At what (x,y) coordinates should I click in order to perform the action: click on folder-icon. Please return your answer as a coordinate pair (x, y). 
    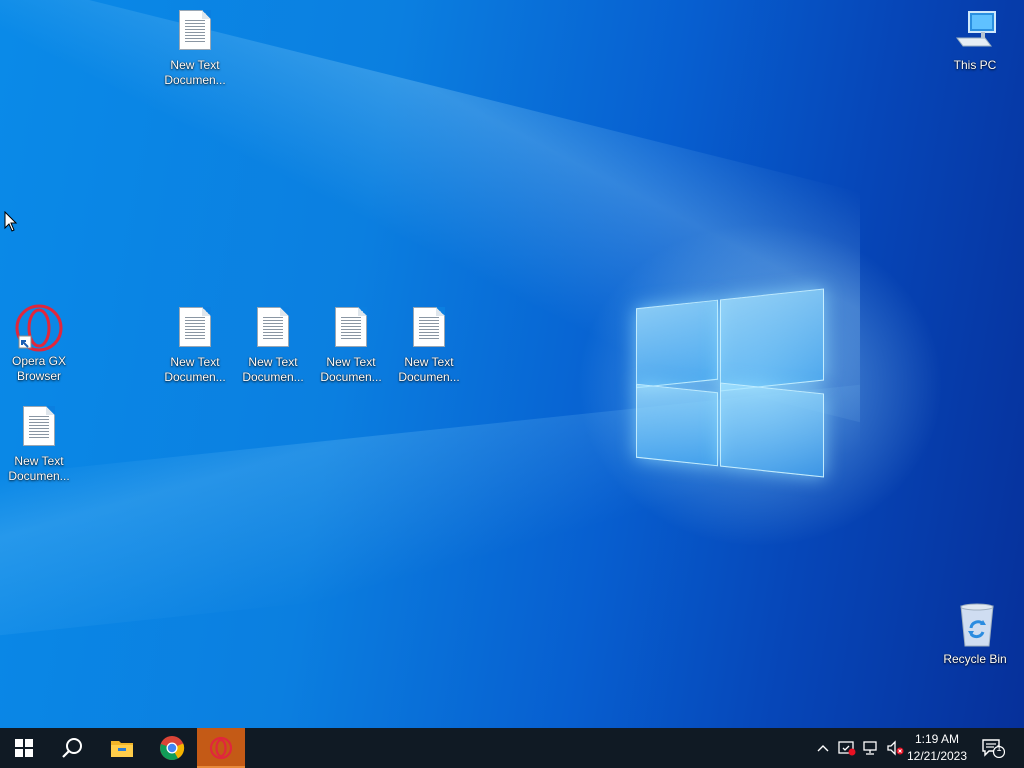
    Looking at the image, I should click on (122, 749).